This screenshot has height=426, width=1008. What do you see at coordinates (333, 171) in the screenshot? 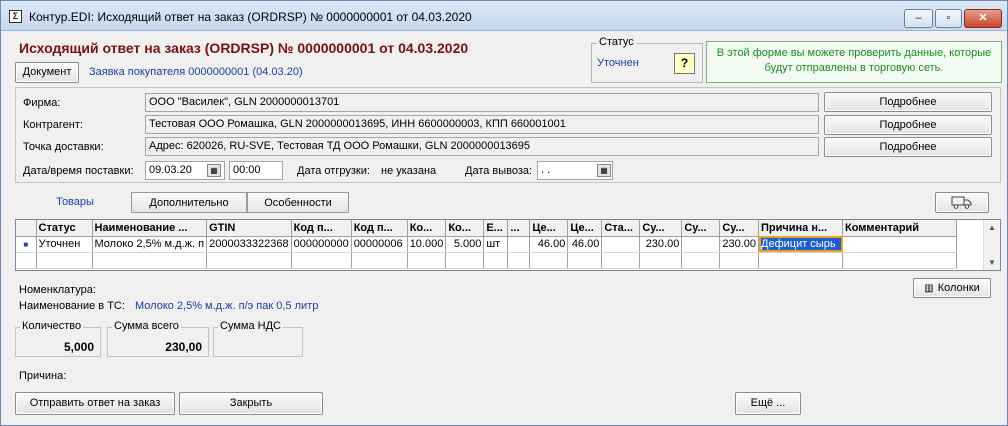
I see `shipment-date-label: Дата отгрузки:` at bounding box center [333, 171].